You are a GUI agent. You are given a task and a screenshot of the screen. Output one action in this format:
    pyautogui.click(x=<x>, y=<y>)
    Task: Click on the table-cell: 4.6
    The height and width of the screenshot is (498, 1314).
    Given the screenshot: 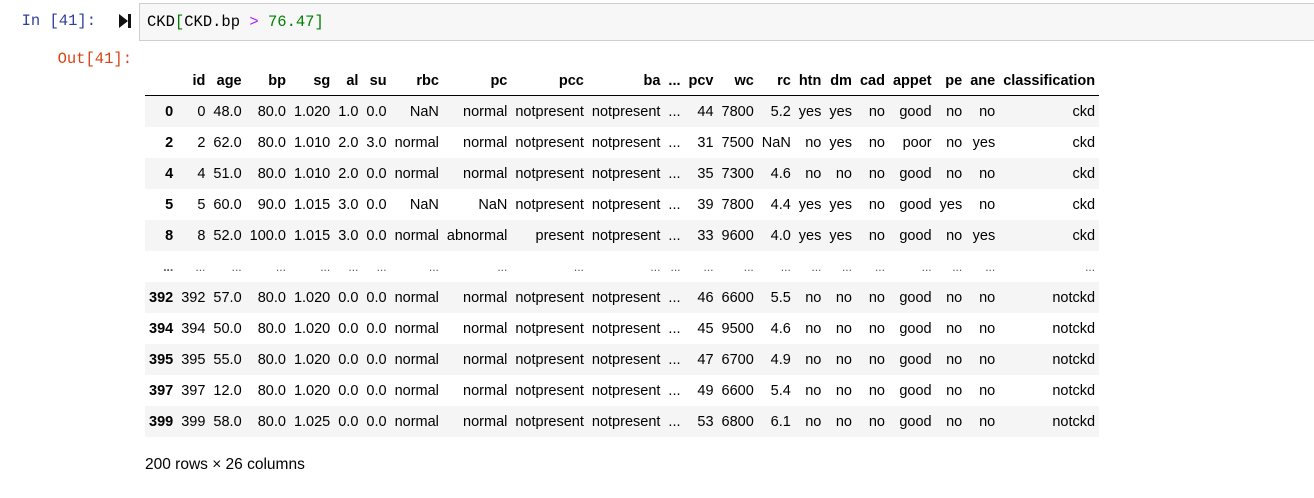 What is the action you would take?
    pyautogui.click(x=780, y=173)
    